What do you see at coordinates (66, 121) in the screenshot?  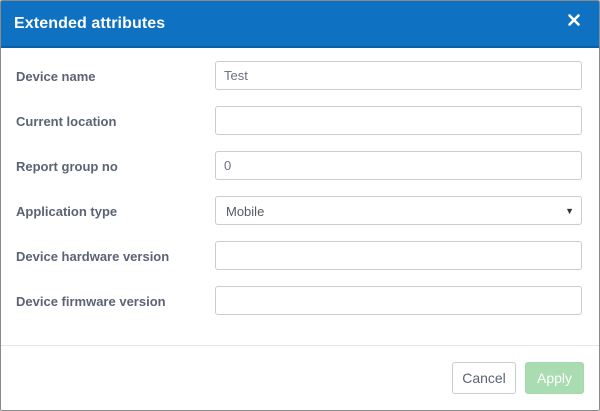 I see `current-location-label: Current location` at bounding box center [66, 121].